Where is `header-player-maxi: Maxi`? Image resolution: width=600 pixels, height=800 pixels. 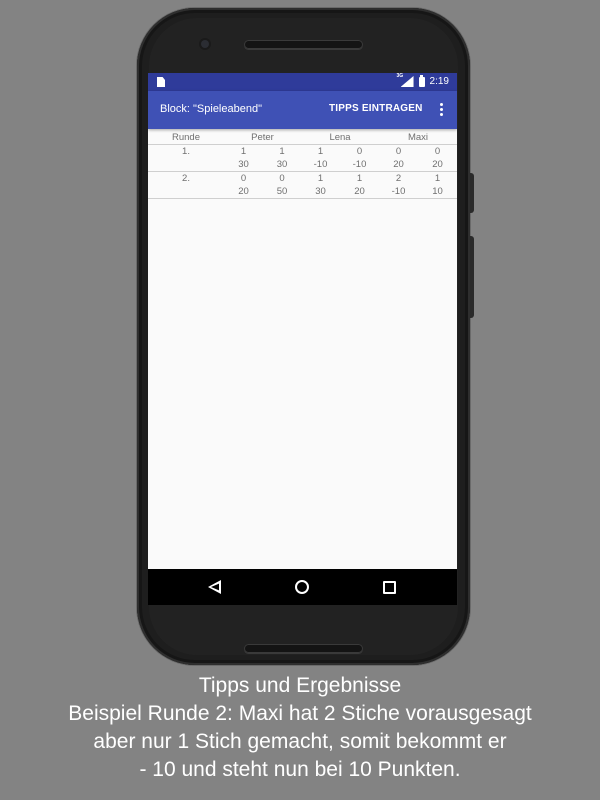 header-player-maxi: Maxi is located at coordinates (418, 137).